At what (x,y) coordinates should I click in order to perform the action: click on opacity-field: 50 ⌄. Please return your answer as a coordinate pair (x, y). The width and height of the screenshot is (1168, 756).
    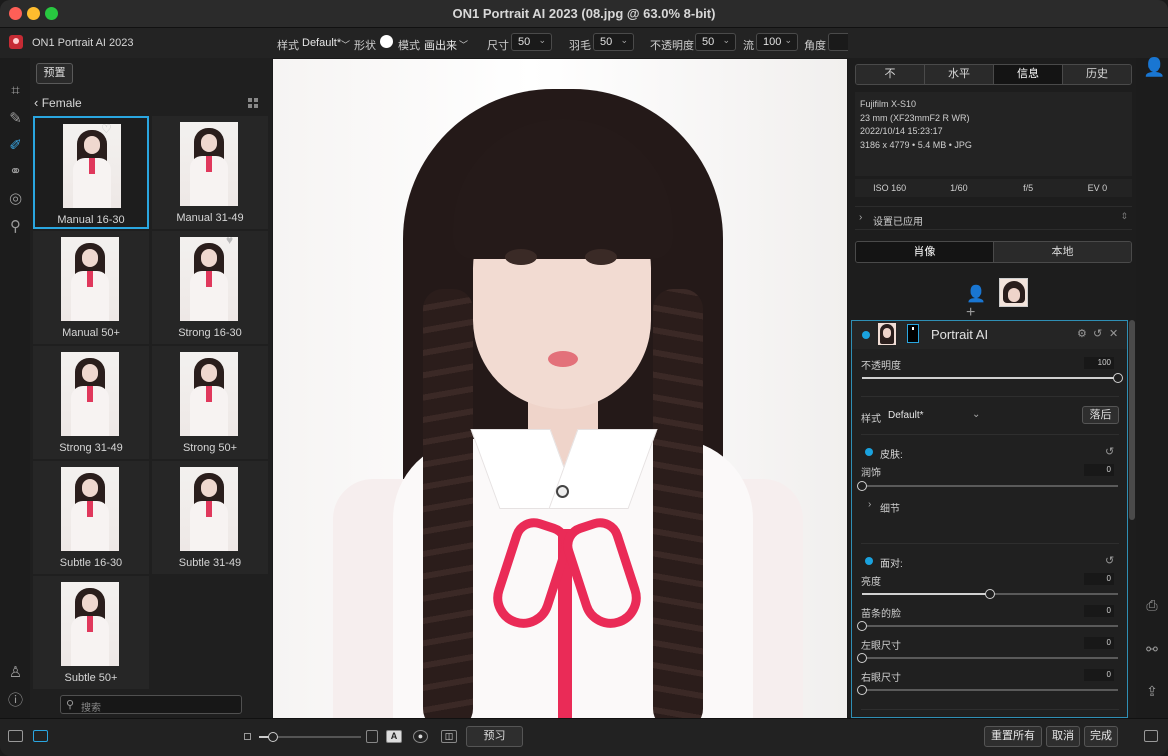
    Looking at the image, I should click on (715, 42).